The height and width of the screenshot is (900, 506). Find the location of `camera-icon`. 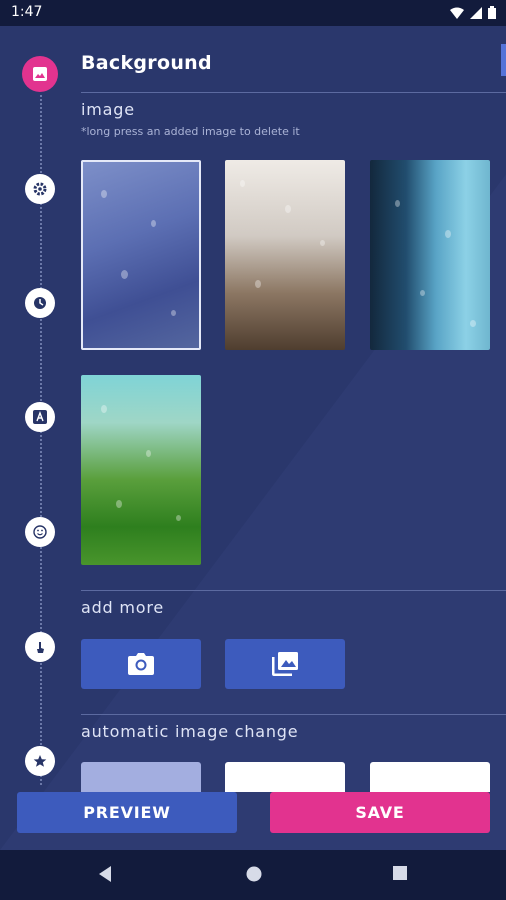

camera-icon is located at coordinates (141, 664).